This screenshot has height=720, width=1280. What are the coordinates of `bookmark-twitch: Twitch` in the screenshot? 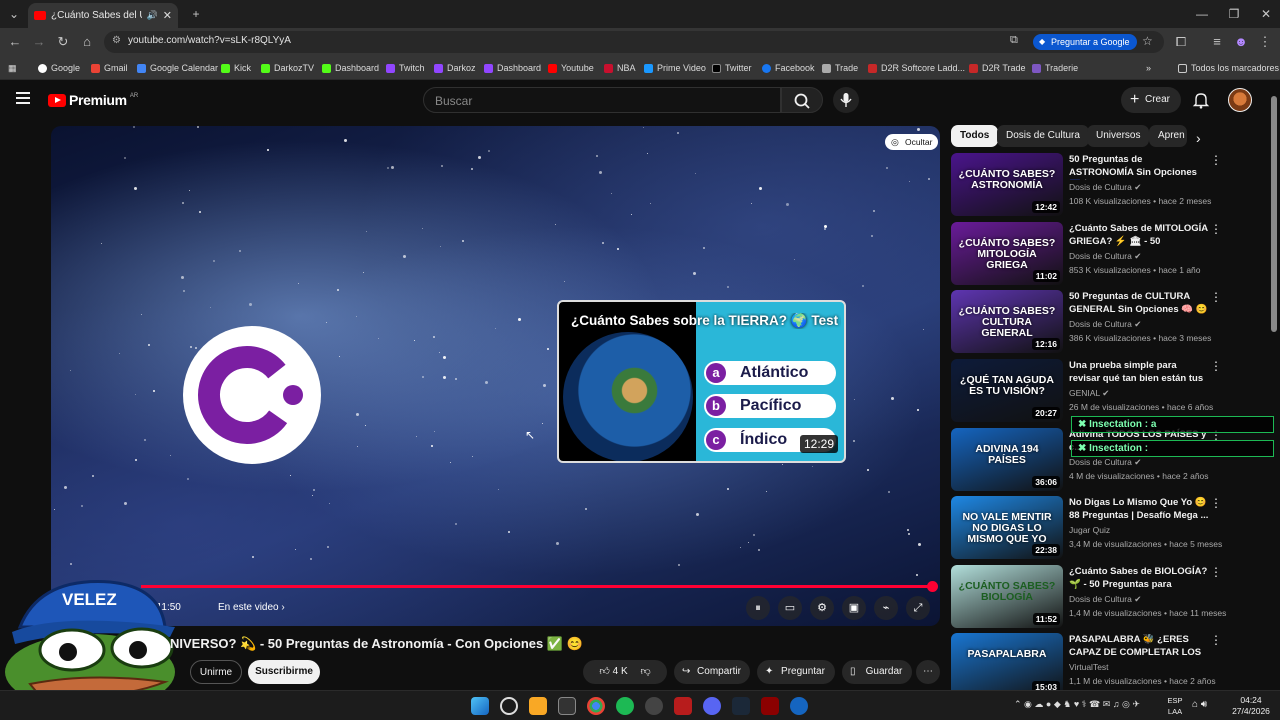 It's located at (405, 68).